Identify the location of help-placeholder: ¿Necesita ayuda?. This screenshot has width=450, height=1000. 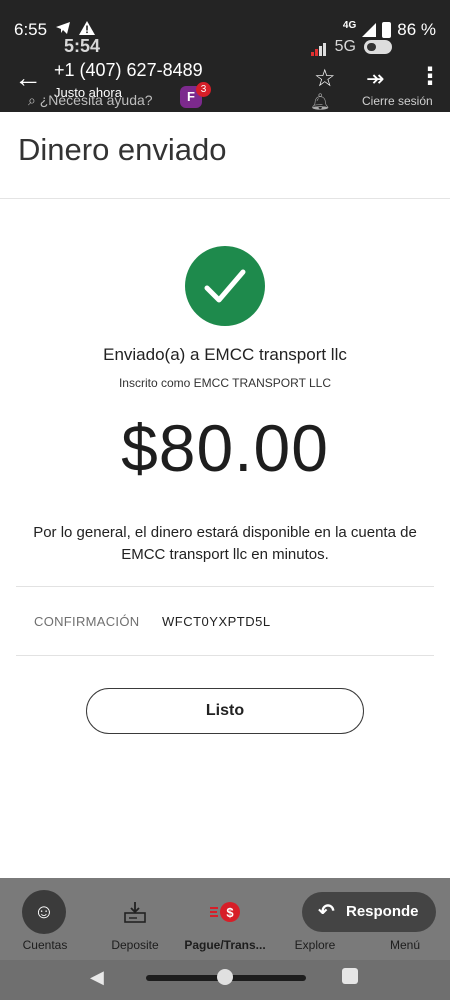
(96, 100).